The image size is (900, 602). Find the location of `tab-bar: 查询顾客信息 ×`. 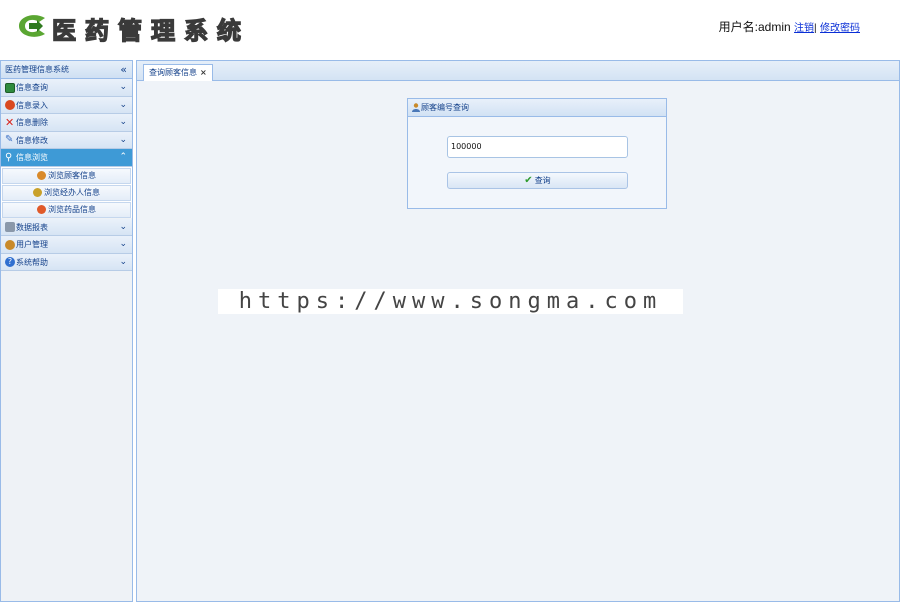

tab-bar: 查询顾客信息 × is located at coordinates (518, 71).